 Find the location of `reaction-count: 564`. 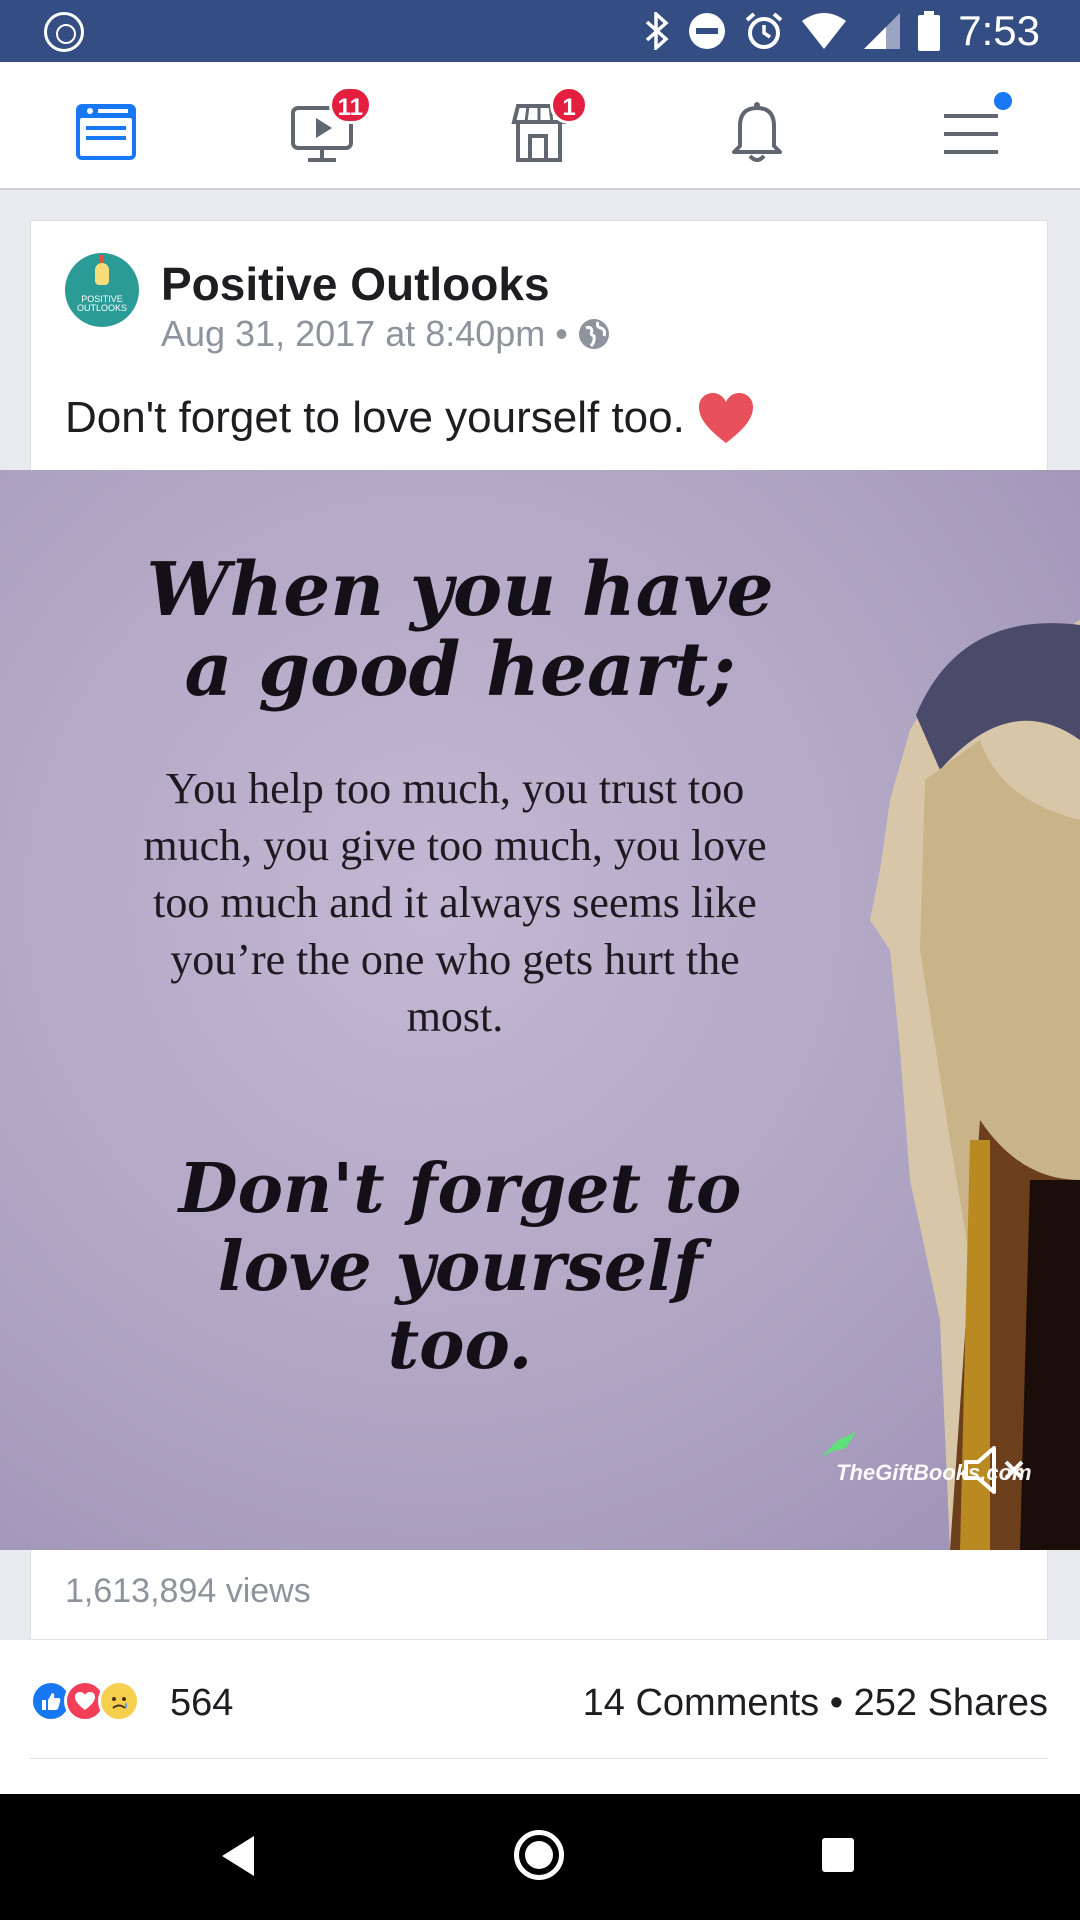

reaction-count: 564 is located at coordinates (201, 1703).